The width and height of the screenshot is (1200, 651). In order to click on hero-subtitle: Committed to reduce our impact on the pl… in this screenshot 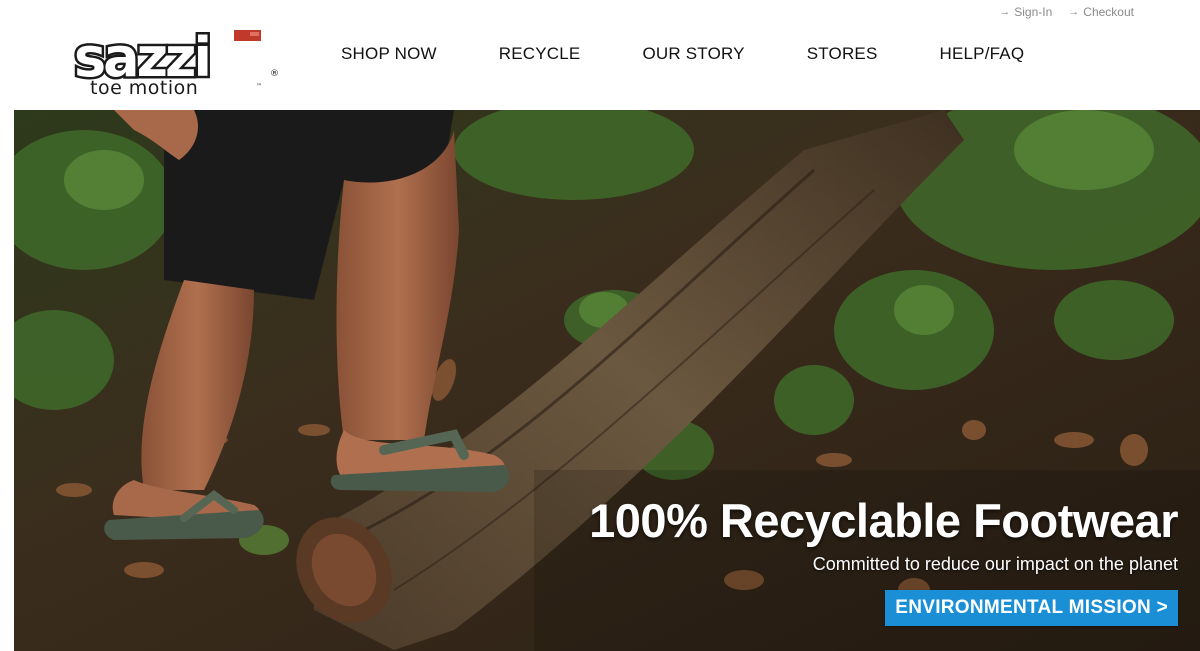, I will do `click(995, 564)`.